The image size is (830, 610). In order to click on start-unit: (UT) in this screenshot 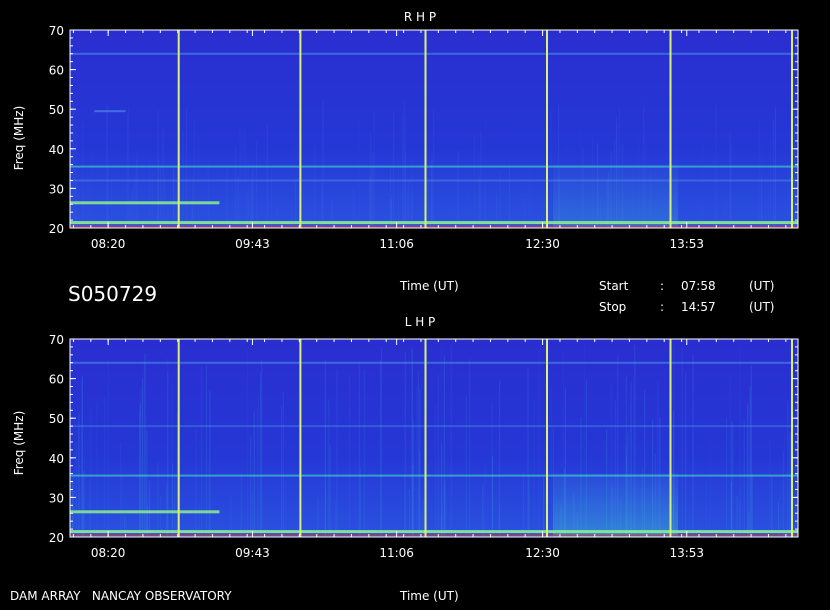, I will do `click(761, 286)`.